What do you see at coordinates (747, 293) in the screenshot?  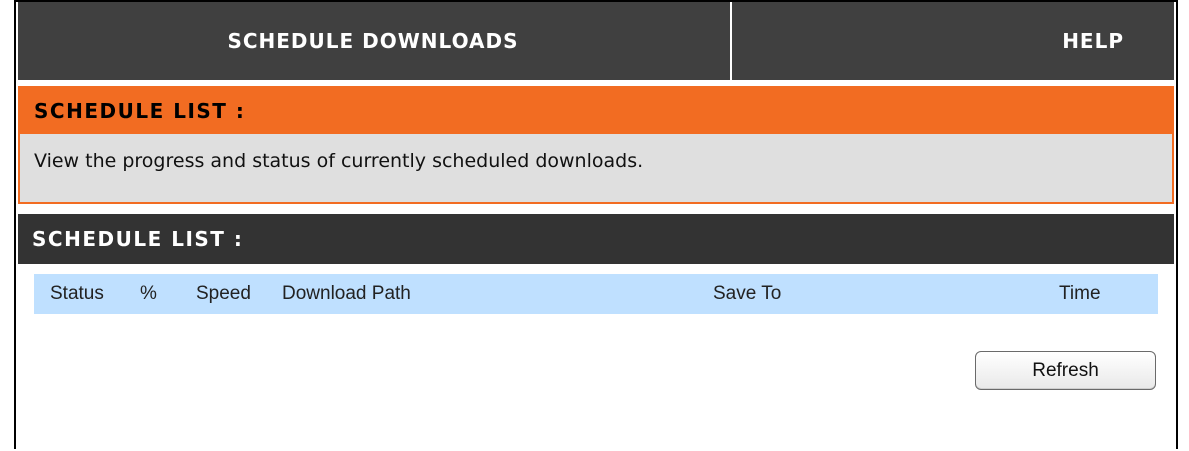 I see `column-header-save-to: Save To` at bounding box center [747, 293].